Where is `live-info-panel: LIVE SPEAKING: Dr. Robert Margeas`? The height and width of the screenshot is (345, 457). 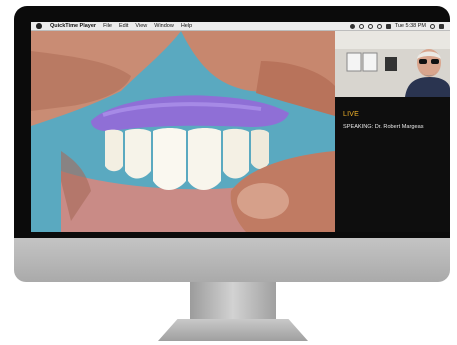
live-info-panel: LIVE SPEAKING: Dr. Robert Margeas is located at coordinates (392, 131).